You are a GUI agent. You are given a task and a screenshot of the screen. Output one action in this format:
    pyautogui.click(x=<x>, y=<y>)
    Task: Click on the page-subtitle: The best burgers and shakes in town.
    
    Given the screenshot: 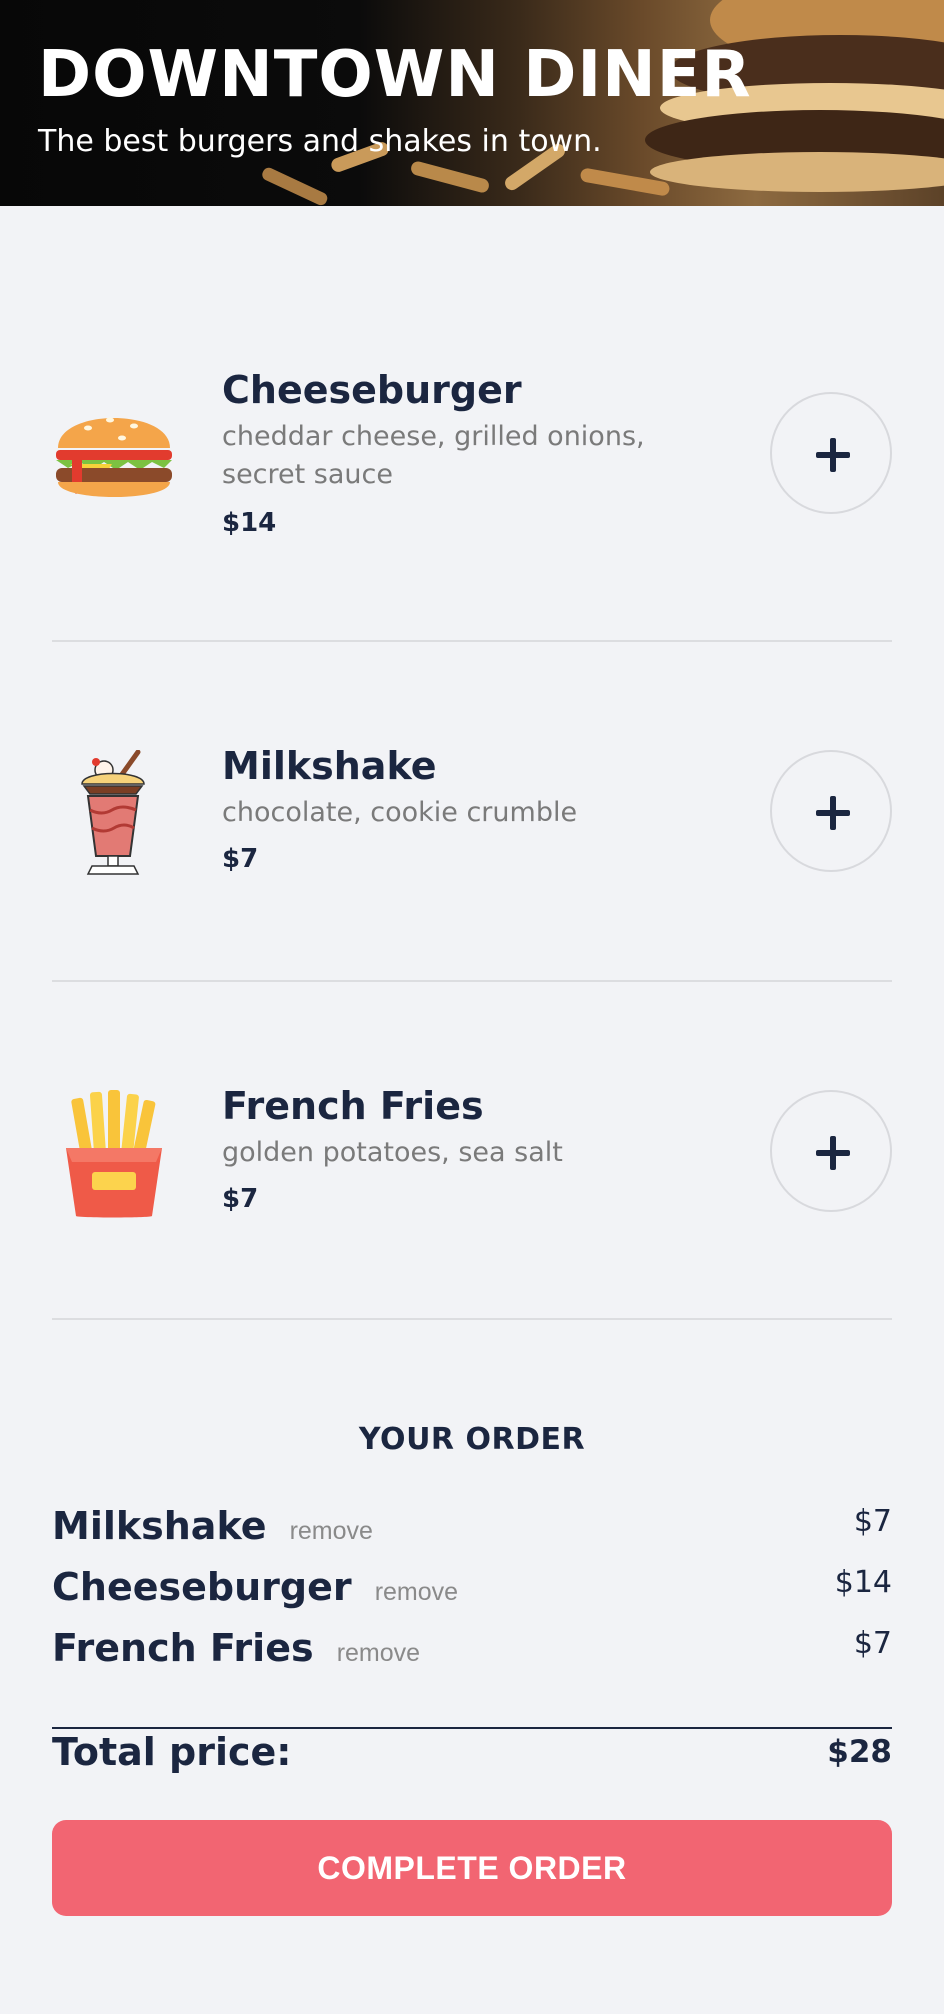 What is the action you would take?
    pyautogui.click(x=320, y=141)
    